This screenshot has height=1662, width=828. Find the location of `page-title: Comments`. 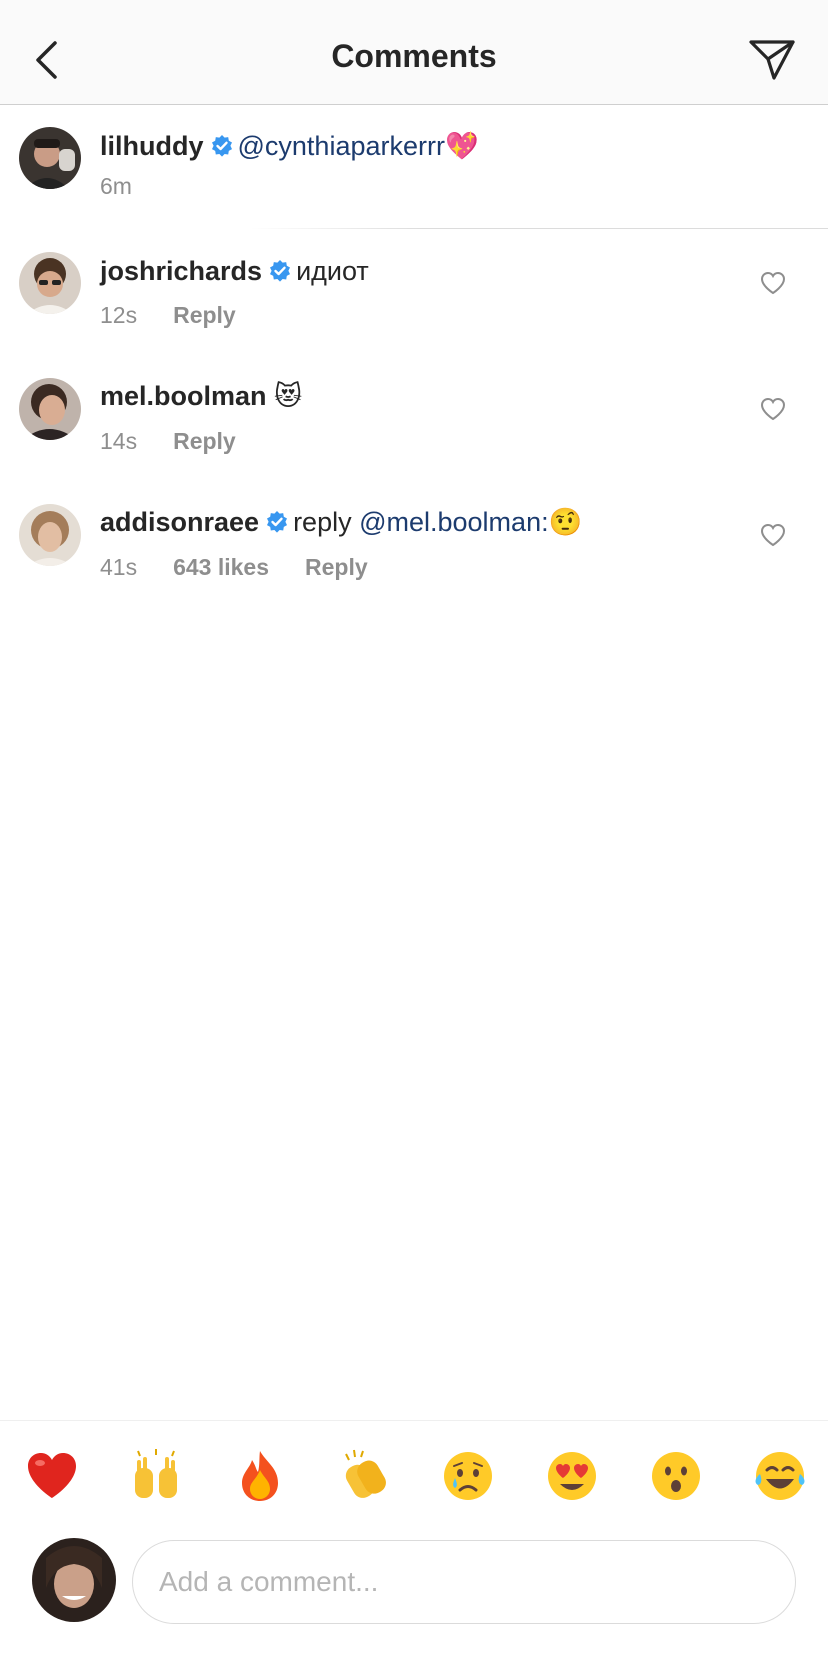

page-title: Comments is located at coordinates (414, 56).